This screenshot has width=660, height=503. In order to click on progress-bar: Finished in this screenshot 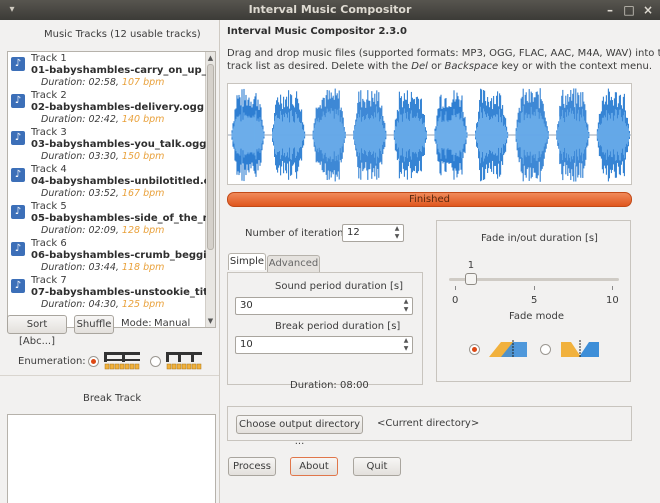, I will do `click(429, 199)`.